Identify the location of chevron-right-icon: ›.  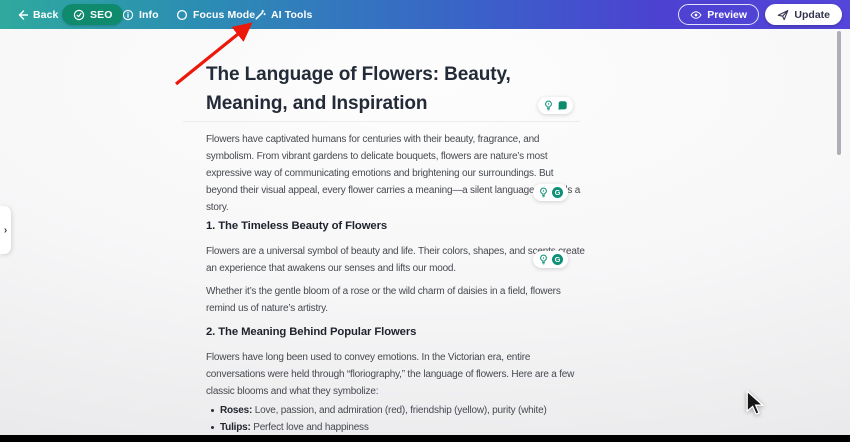
(5, 230).